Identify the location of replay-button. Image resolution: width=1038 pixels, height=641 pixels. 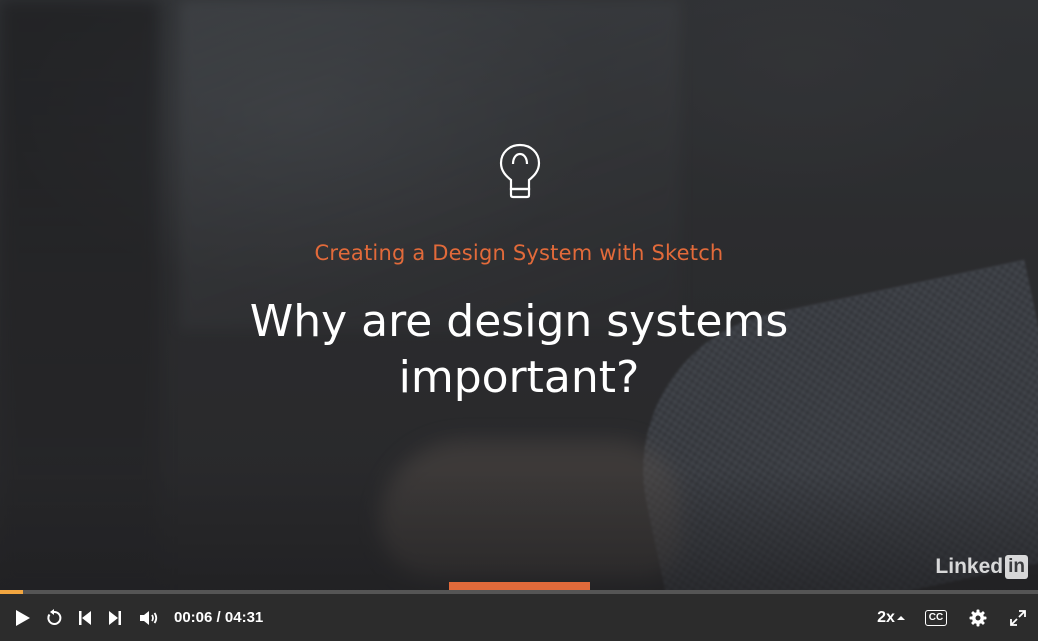
(54, 617).